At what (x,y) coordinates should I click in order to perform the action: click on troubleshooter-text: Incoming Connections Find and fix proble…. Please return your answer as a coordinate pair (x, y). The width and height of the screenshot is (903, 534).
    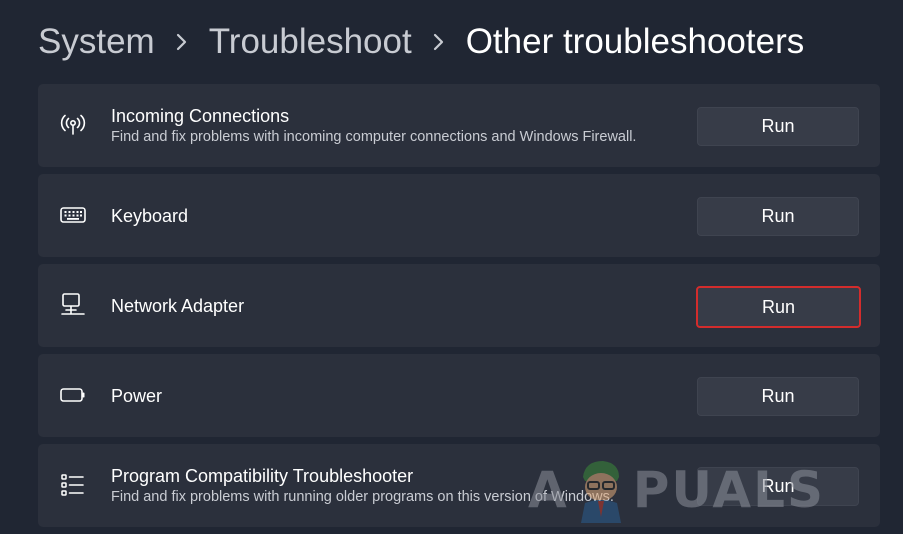
    Looking at the image, I should click on (385, 125).